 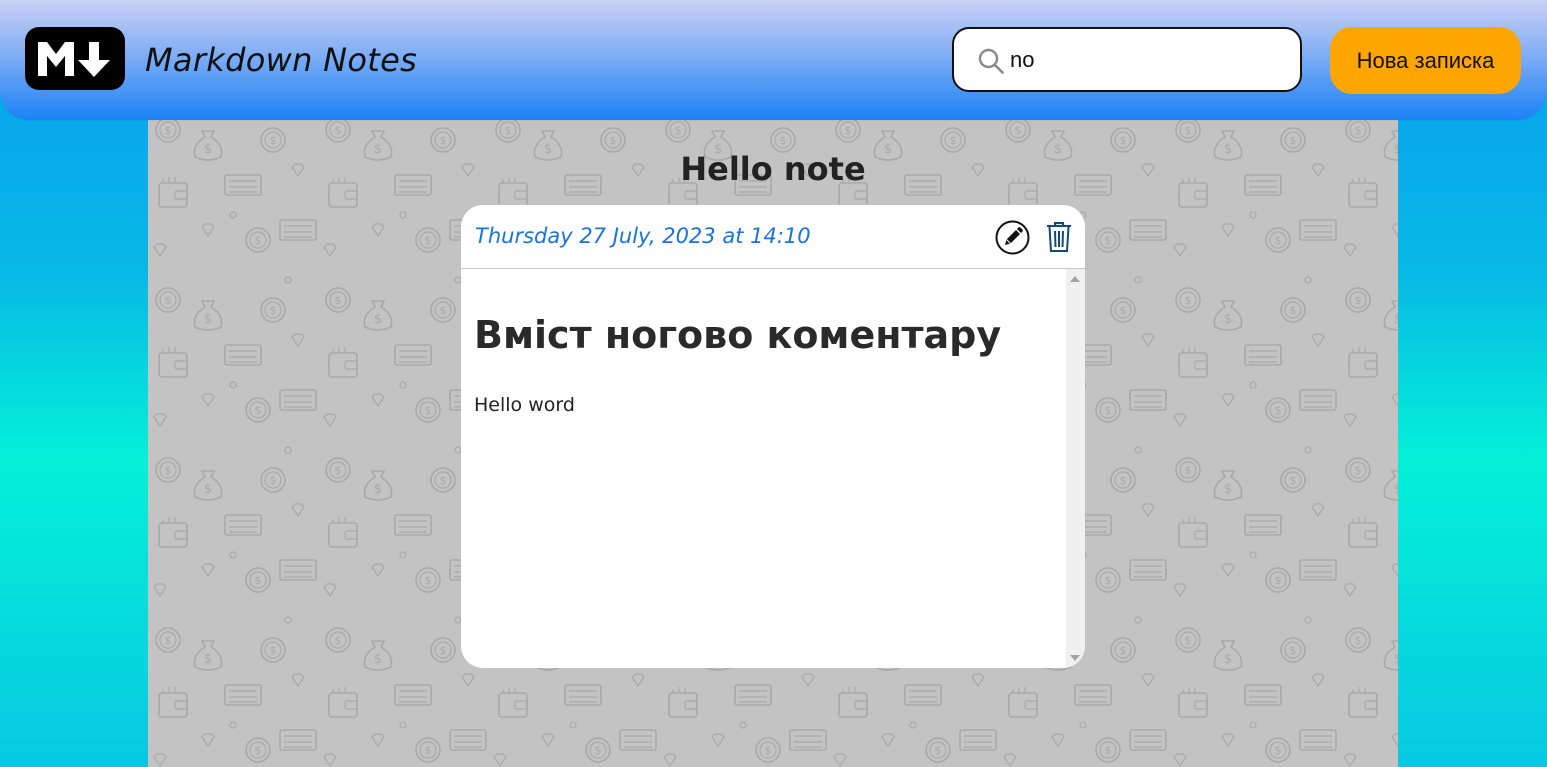 I want to click on search-icon, so click(x=991, y=61).